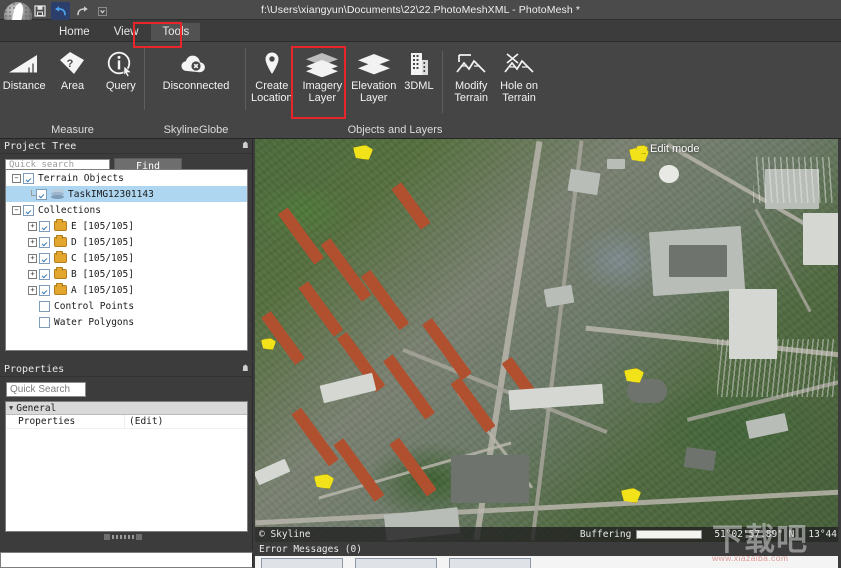 Image resolution: width=841 pixels, height=568 pixels. What do you see at coordinates (519, 92) in the screenshot?
I see `hole-on-terrain-label: Hole on Terrain` at bounding box center [519, 92].